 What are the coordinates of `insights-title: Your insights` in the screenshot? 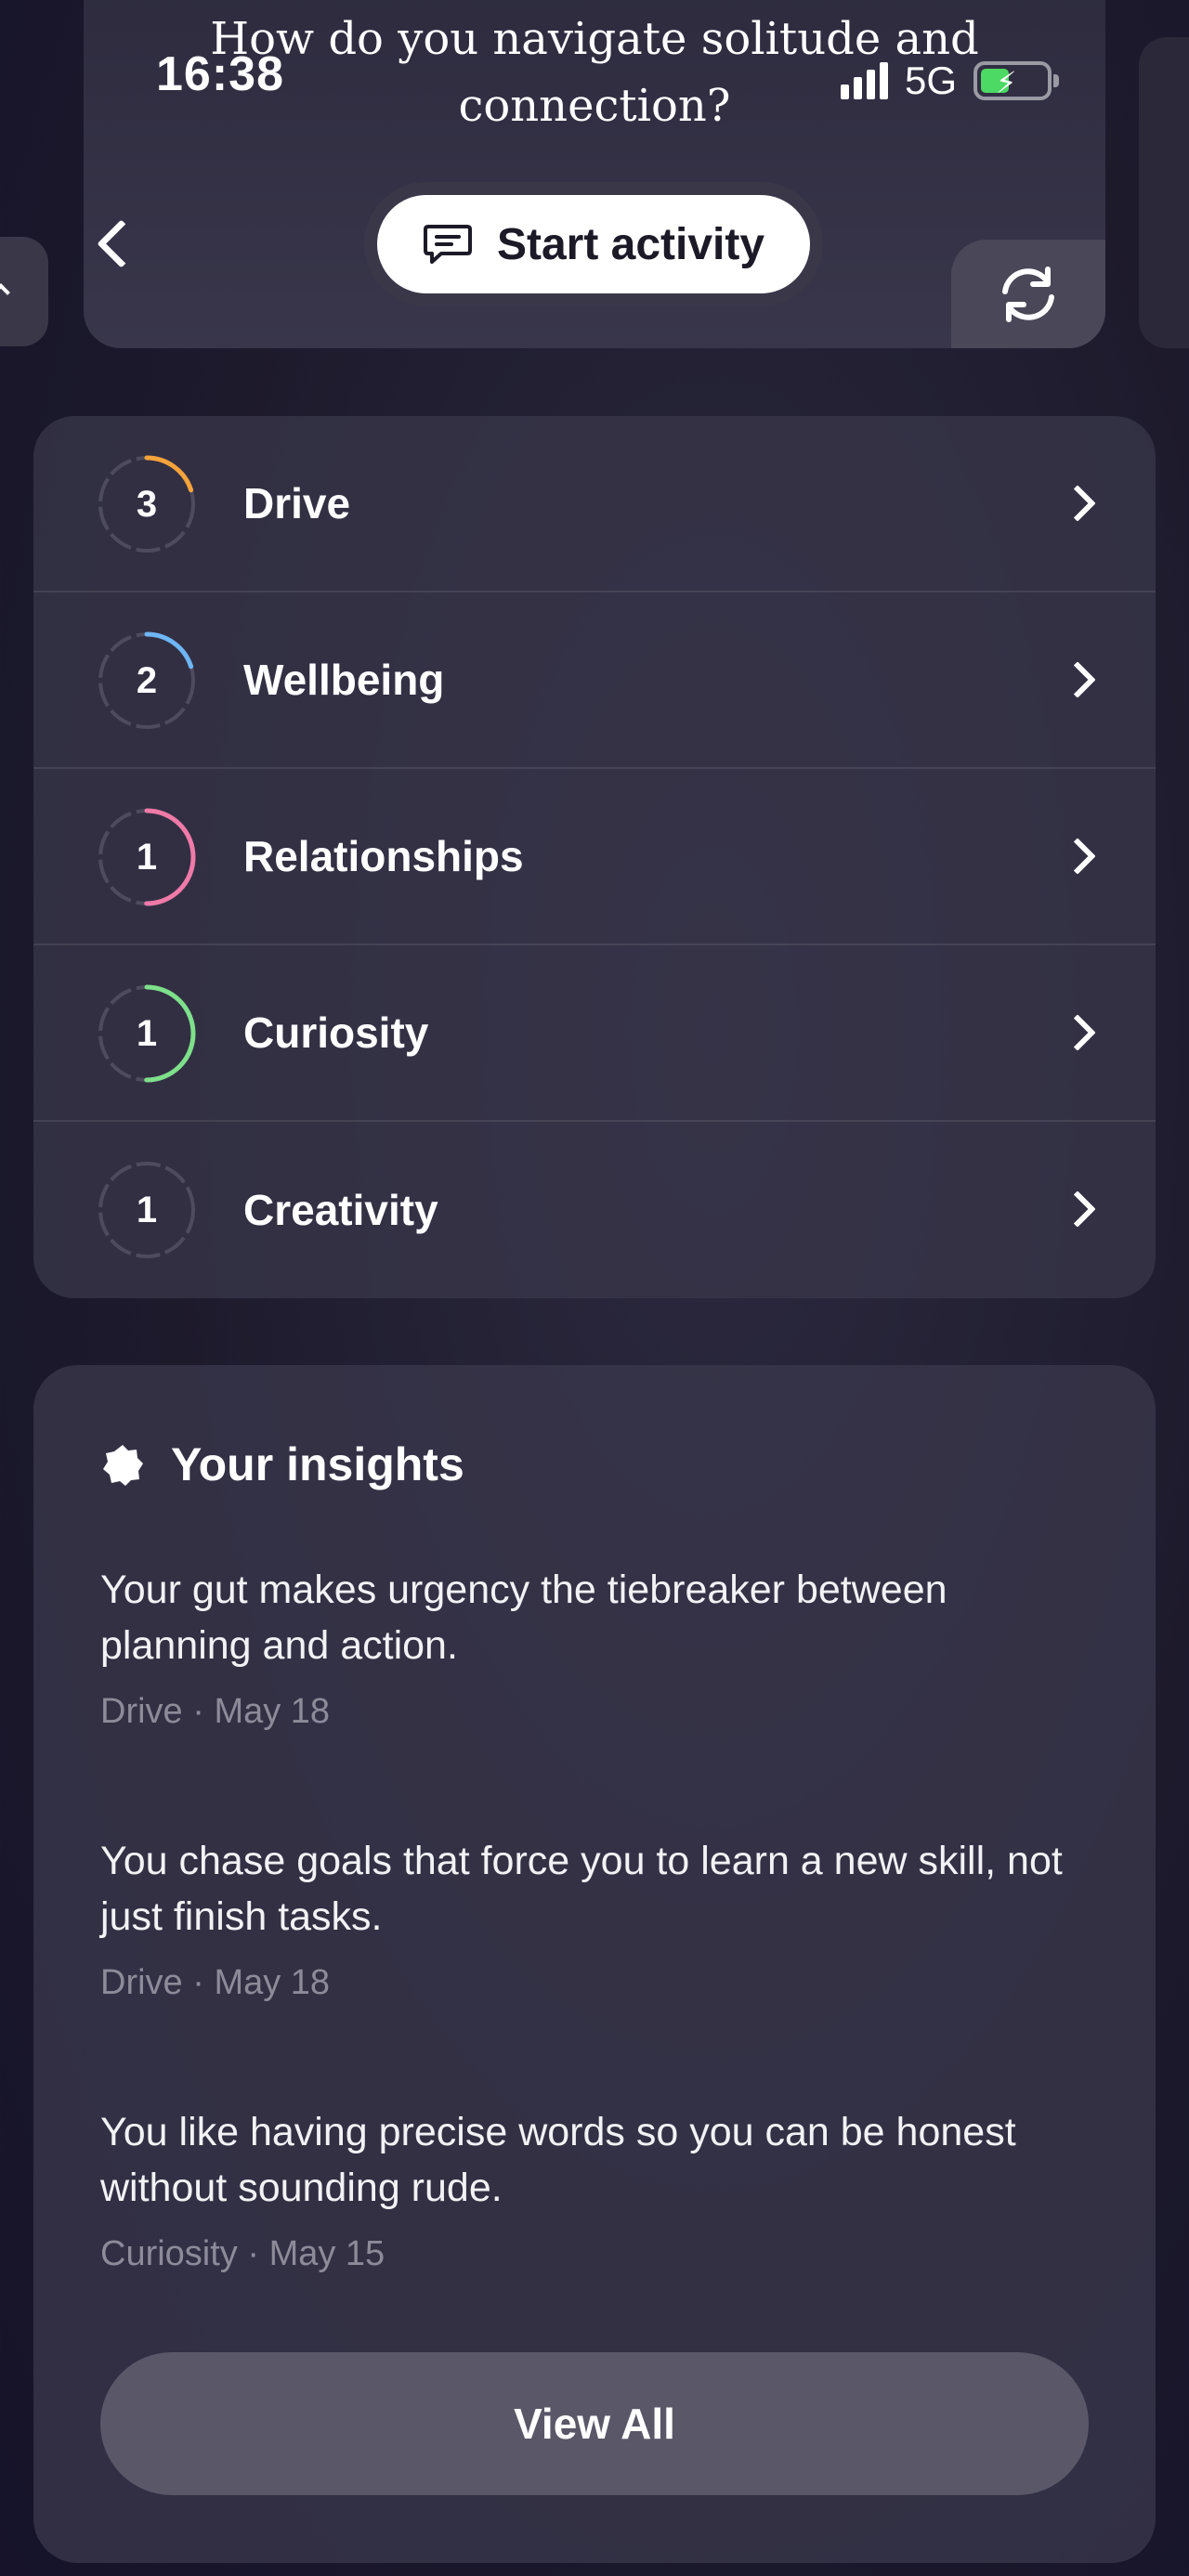 It's located at (317, 1464).